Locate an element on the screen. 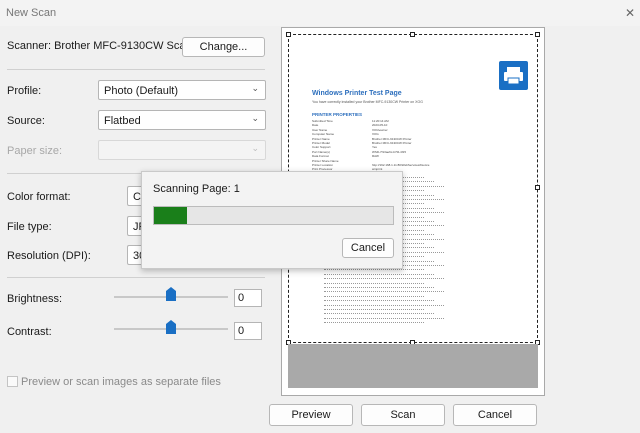  contrast-slider-thumb is located at coordinates (171, 327).